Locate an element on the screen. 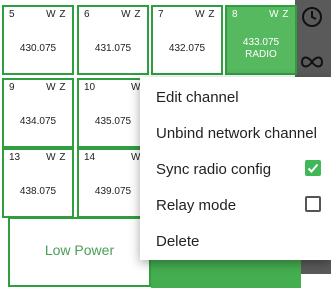  channel-frequency: 430.075 is located at coordinates (38, 48).